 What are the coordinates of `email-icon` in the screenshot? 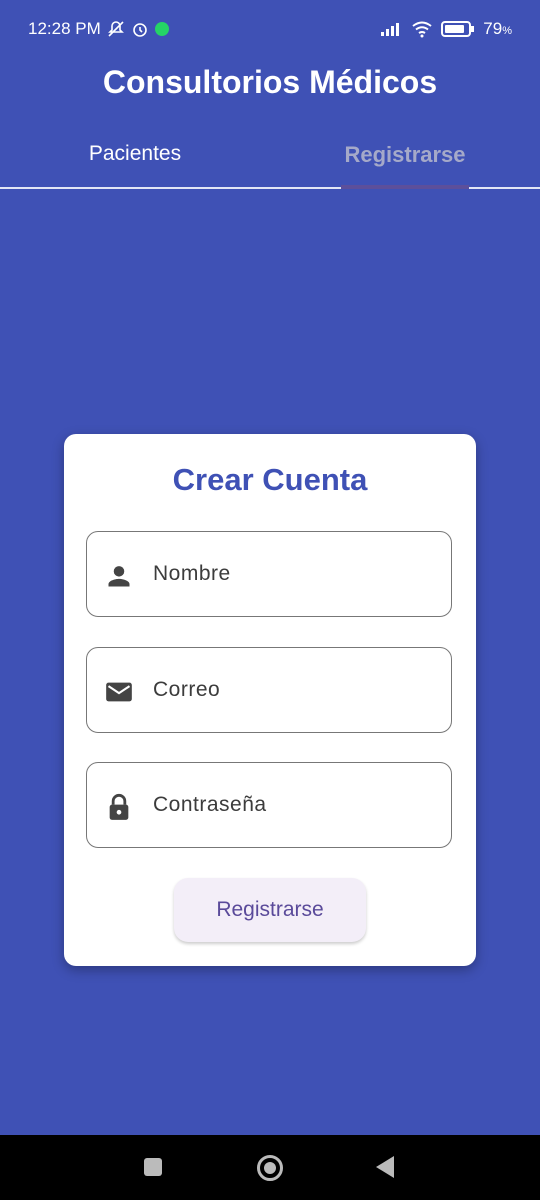 It's located at (119, 692).